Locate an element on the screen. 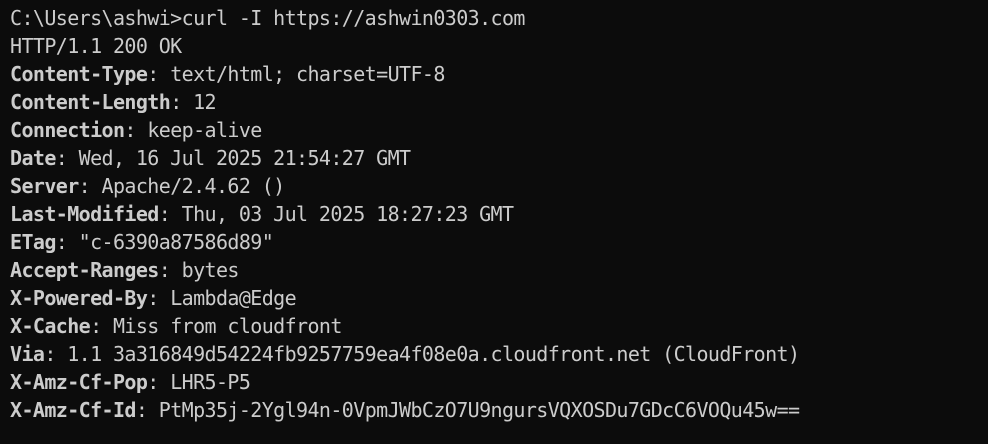 The width and height of the screenshot is (988, 444). header-name: X-Amz-Cf-Id is located at coordinates (73, 410).